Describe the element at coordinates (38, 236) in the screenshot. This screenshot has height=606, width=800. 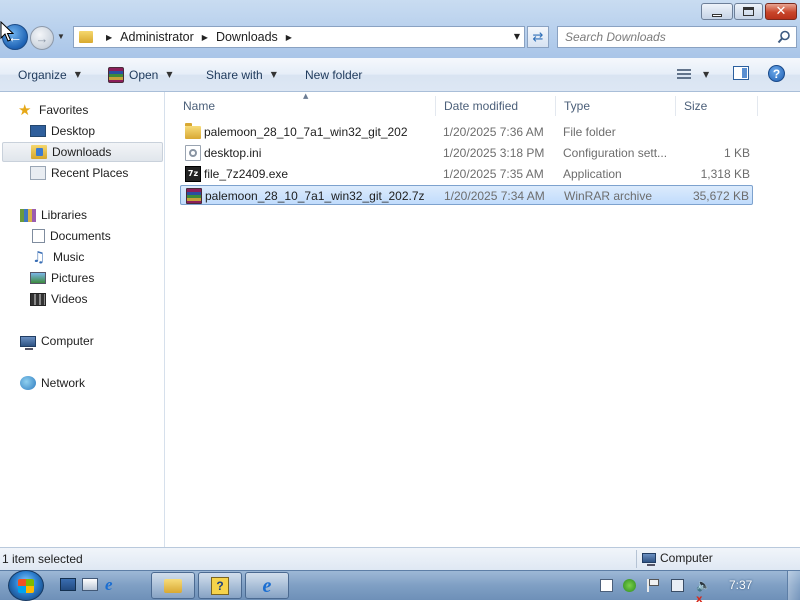
I see `documents-icon` at that location.